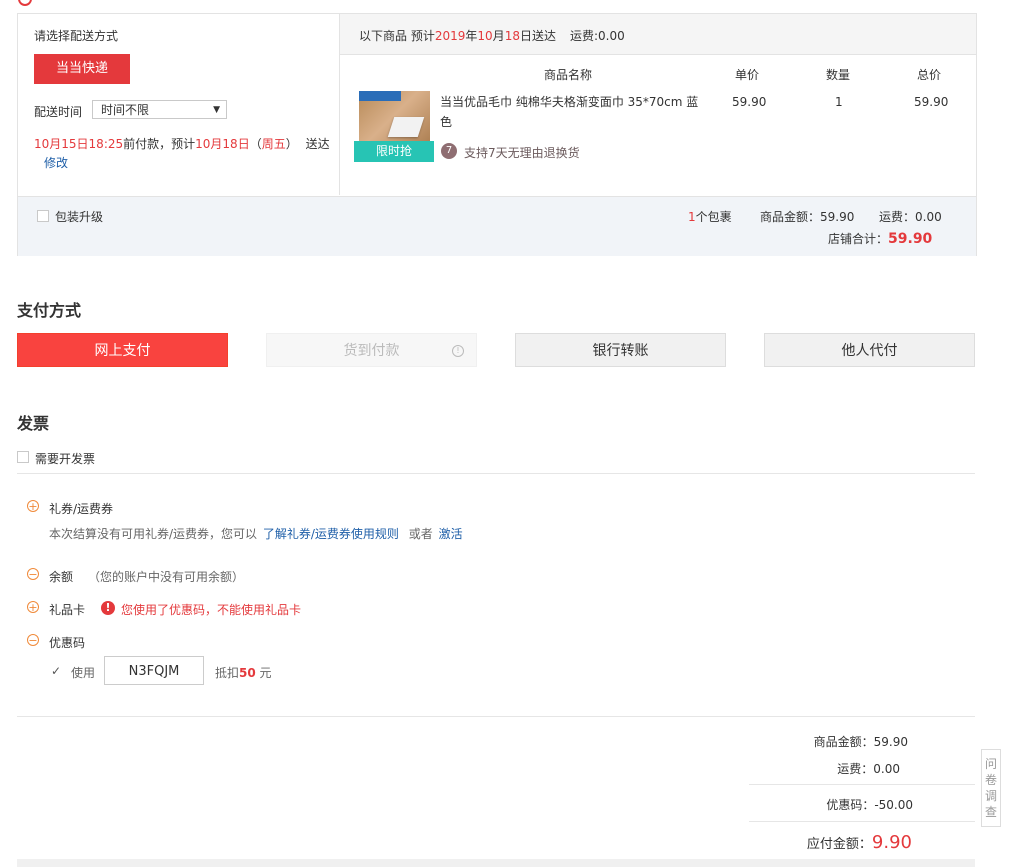  Describe the element at coordinates (265, 673) in the screenshot. I see `deduct-unit: 元` at that location.